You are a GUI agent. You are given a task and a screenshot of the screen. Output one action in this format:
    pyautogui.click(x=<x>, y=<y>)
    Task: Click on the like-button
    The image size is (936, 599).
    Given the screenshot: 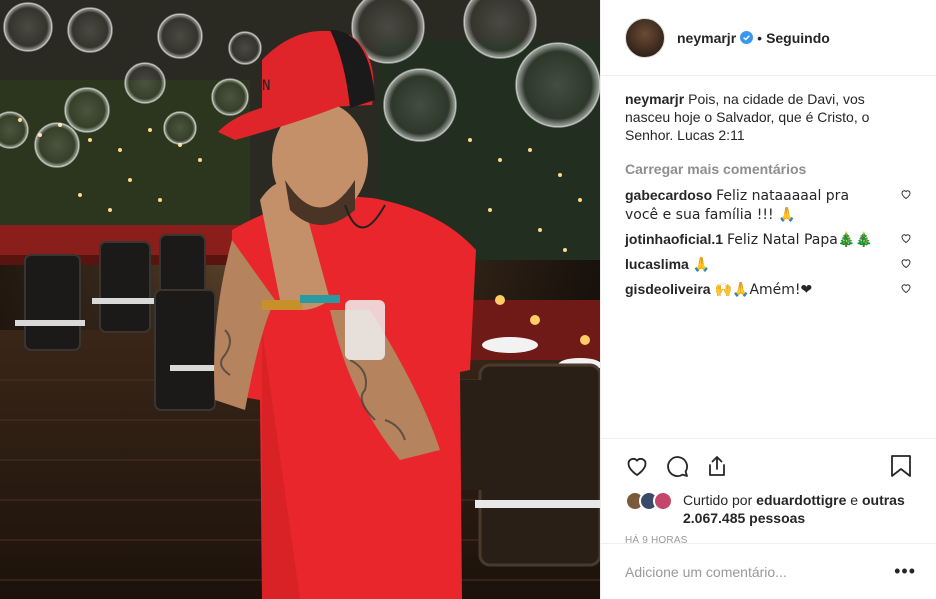 What is the action you would take?
    pyautogui.click(x=645, y=466)
    